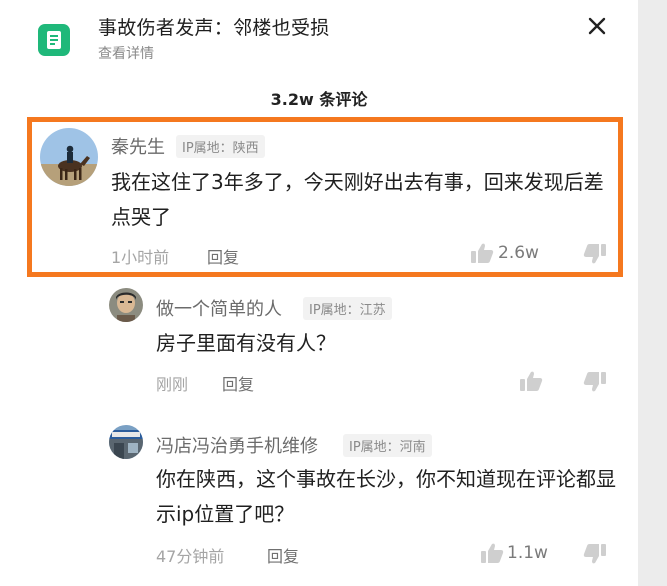 The width and height of the screenshot is (667, 586). Describe the element at coordinates (138, 146) in the screenshot. I see `comment-username: 秦先生` at that location.